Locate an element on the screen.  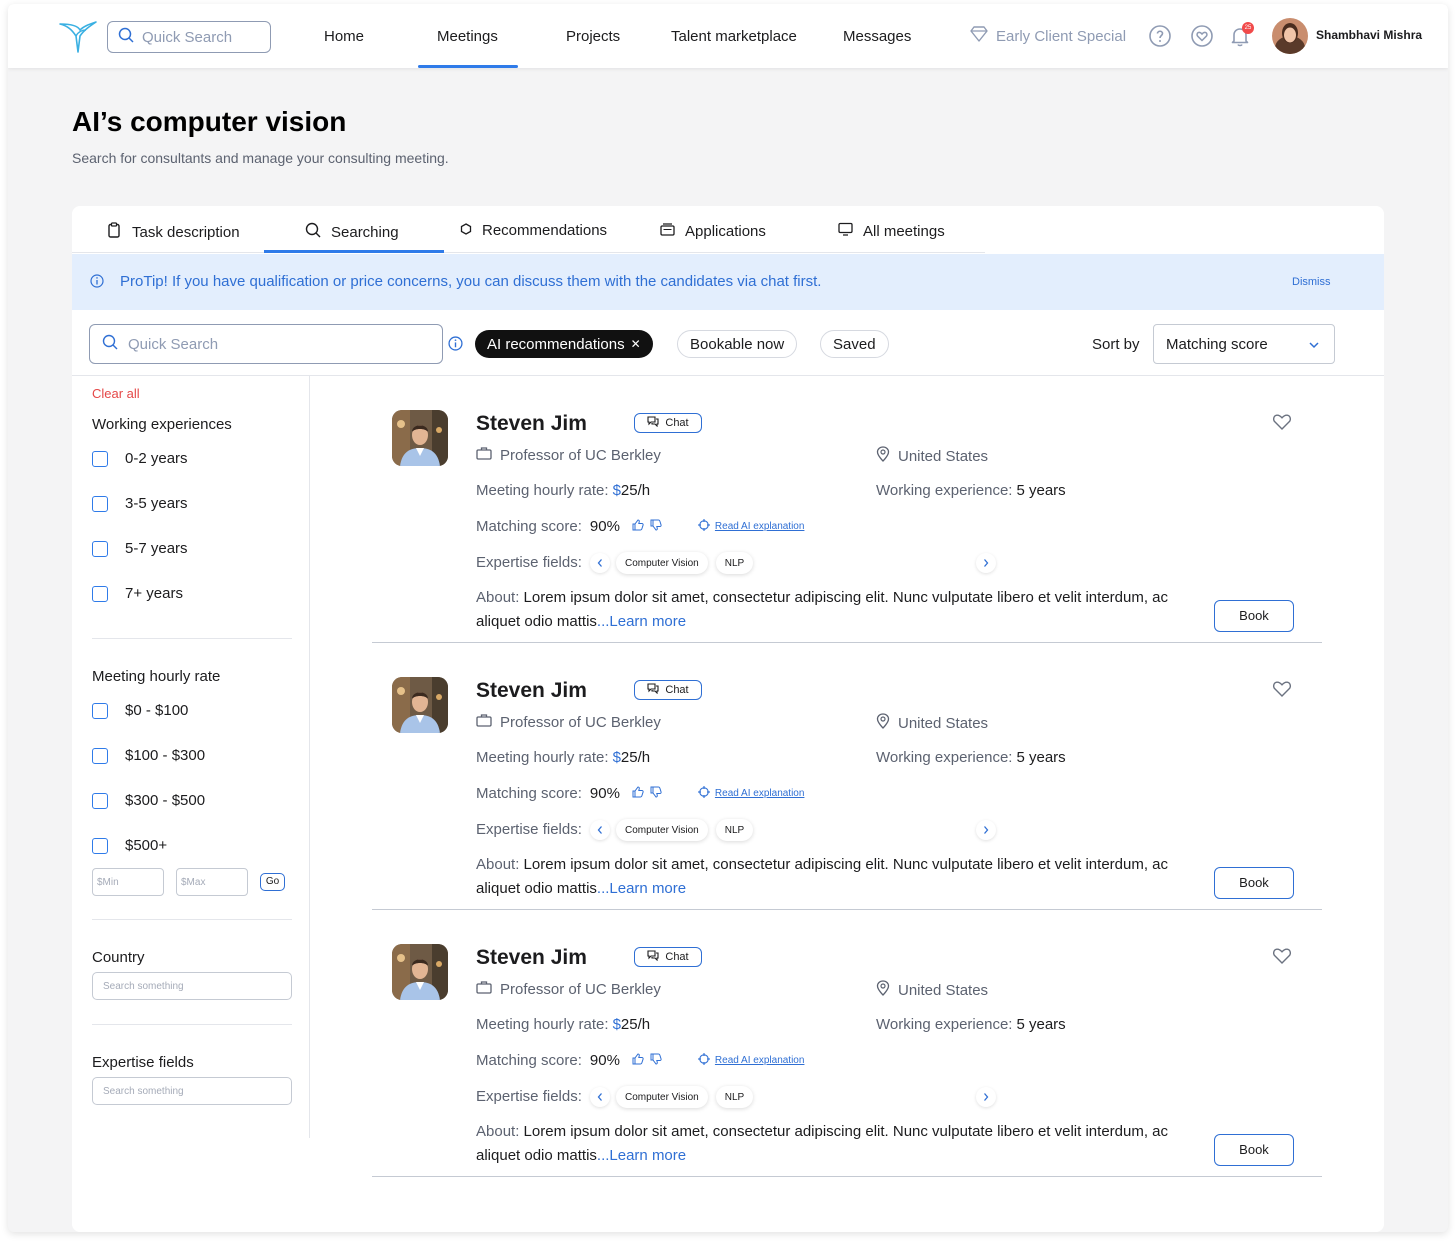
nav-home: Home is located at coordinates (344, 36).